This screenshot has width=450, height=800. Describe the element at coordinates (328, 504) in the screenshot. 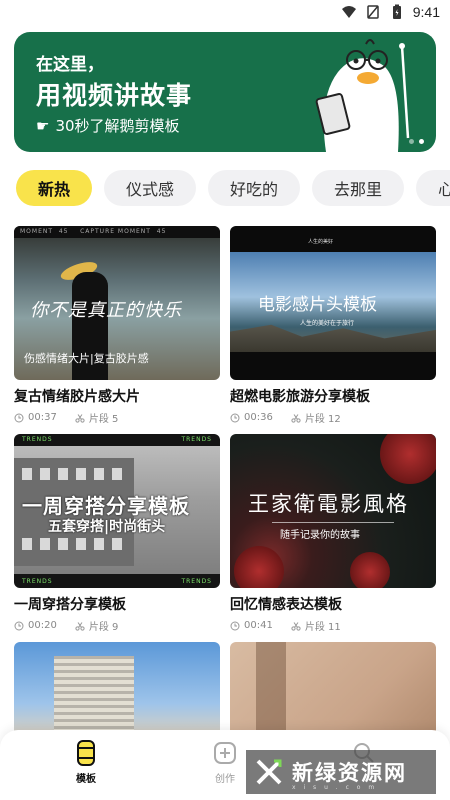

I see `thumb-headline: 王家衛電影風格` at that location.